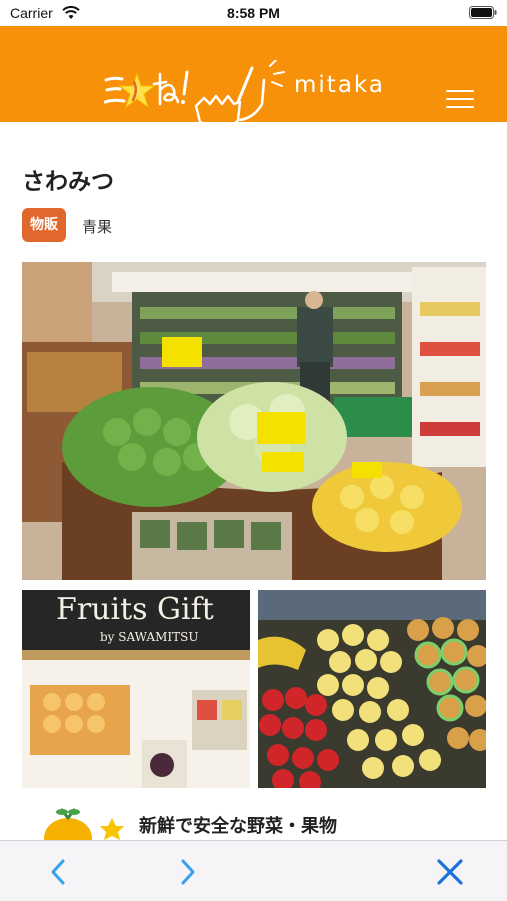  Describe the element at coordinates (194, 95) in the screenshot. I see `logo-graphic` at that location.